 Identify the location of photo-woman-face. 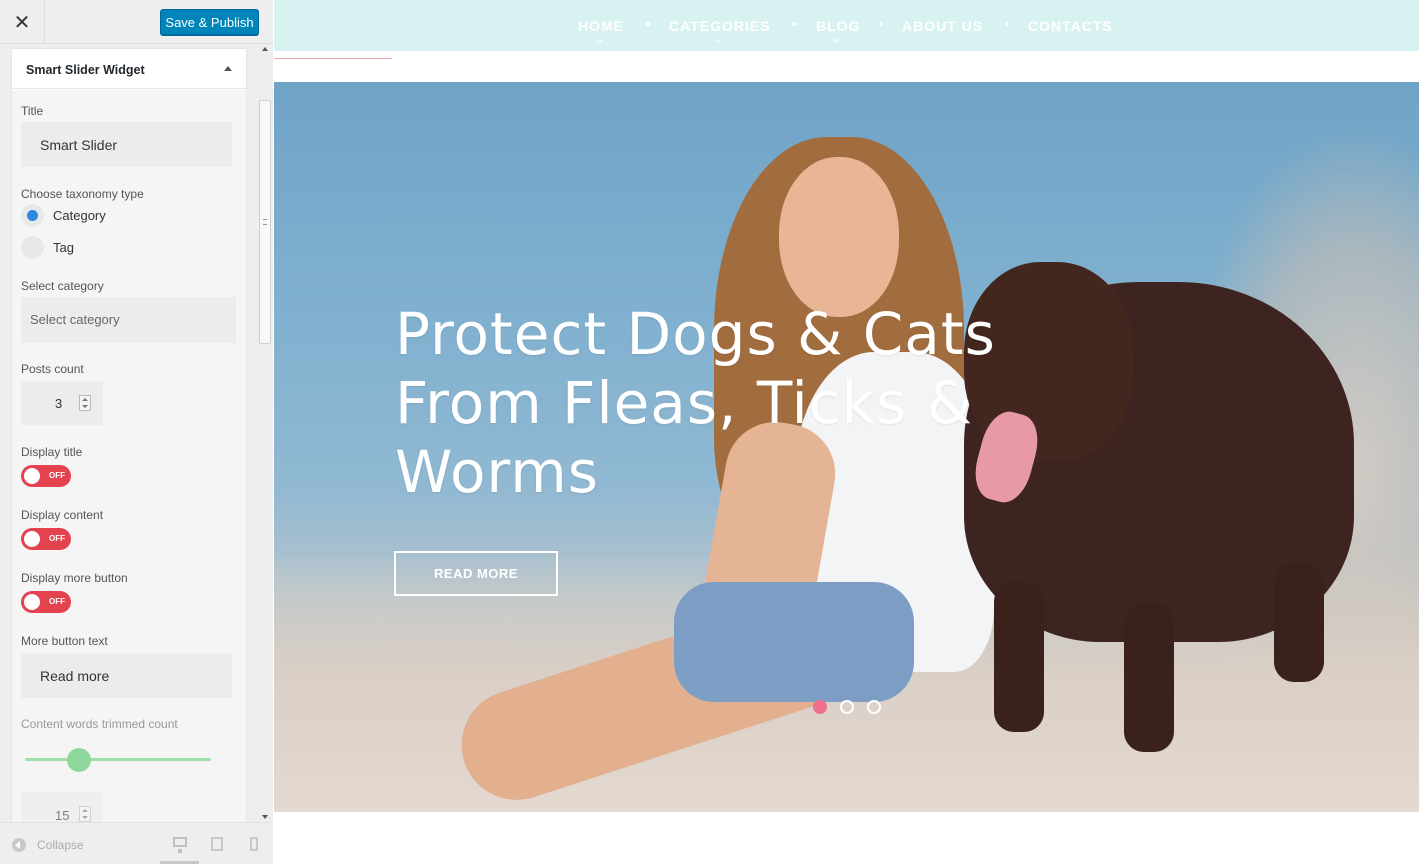
(839, 237).